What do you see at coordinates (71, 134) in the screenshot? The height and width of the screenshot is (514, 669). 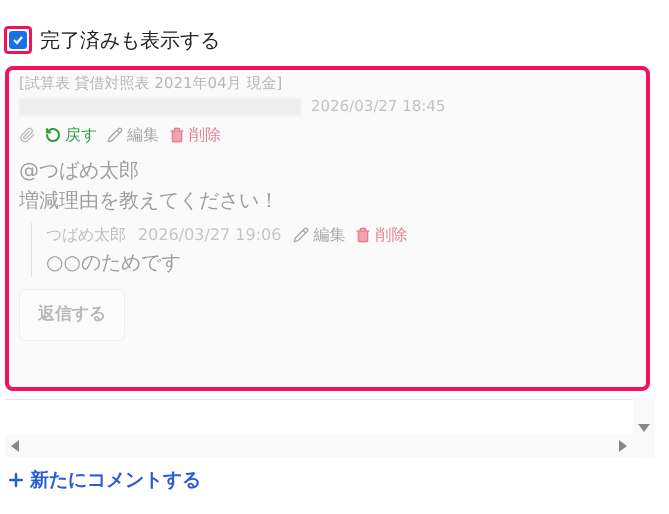 I see `revert-button: 戻す` at bounding box center [71, 134].